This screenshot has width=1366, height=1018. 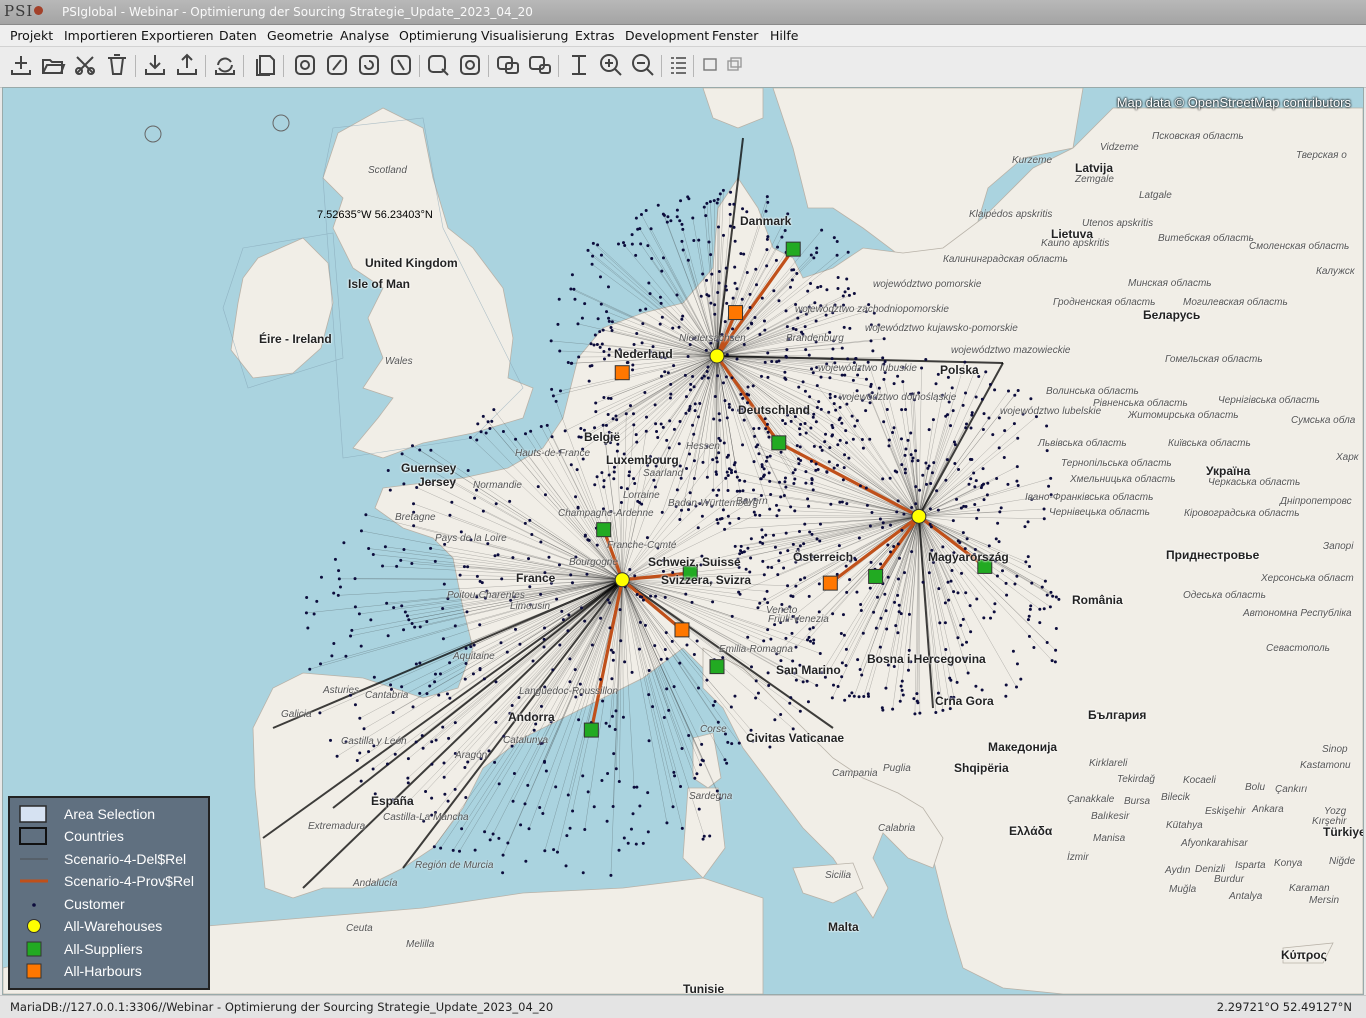 I want to click on map-label: Минская область, so click(x=1170, y=283).